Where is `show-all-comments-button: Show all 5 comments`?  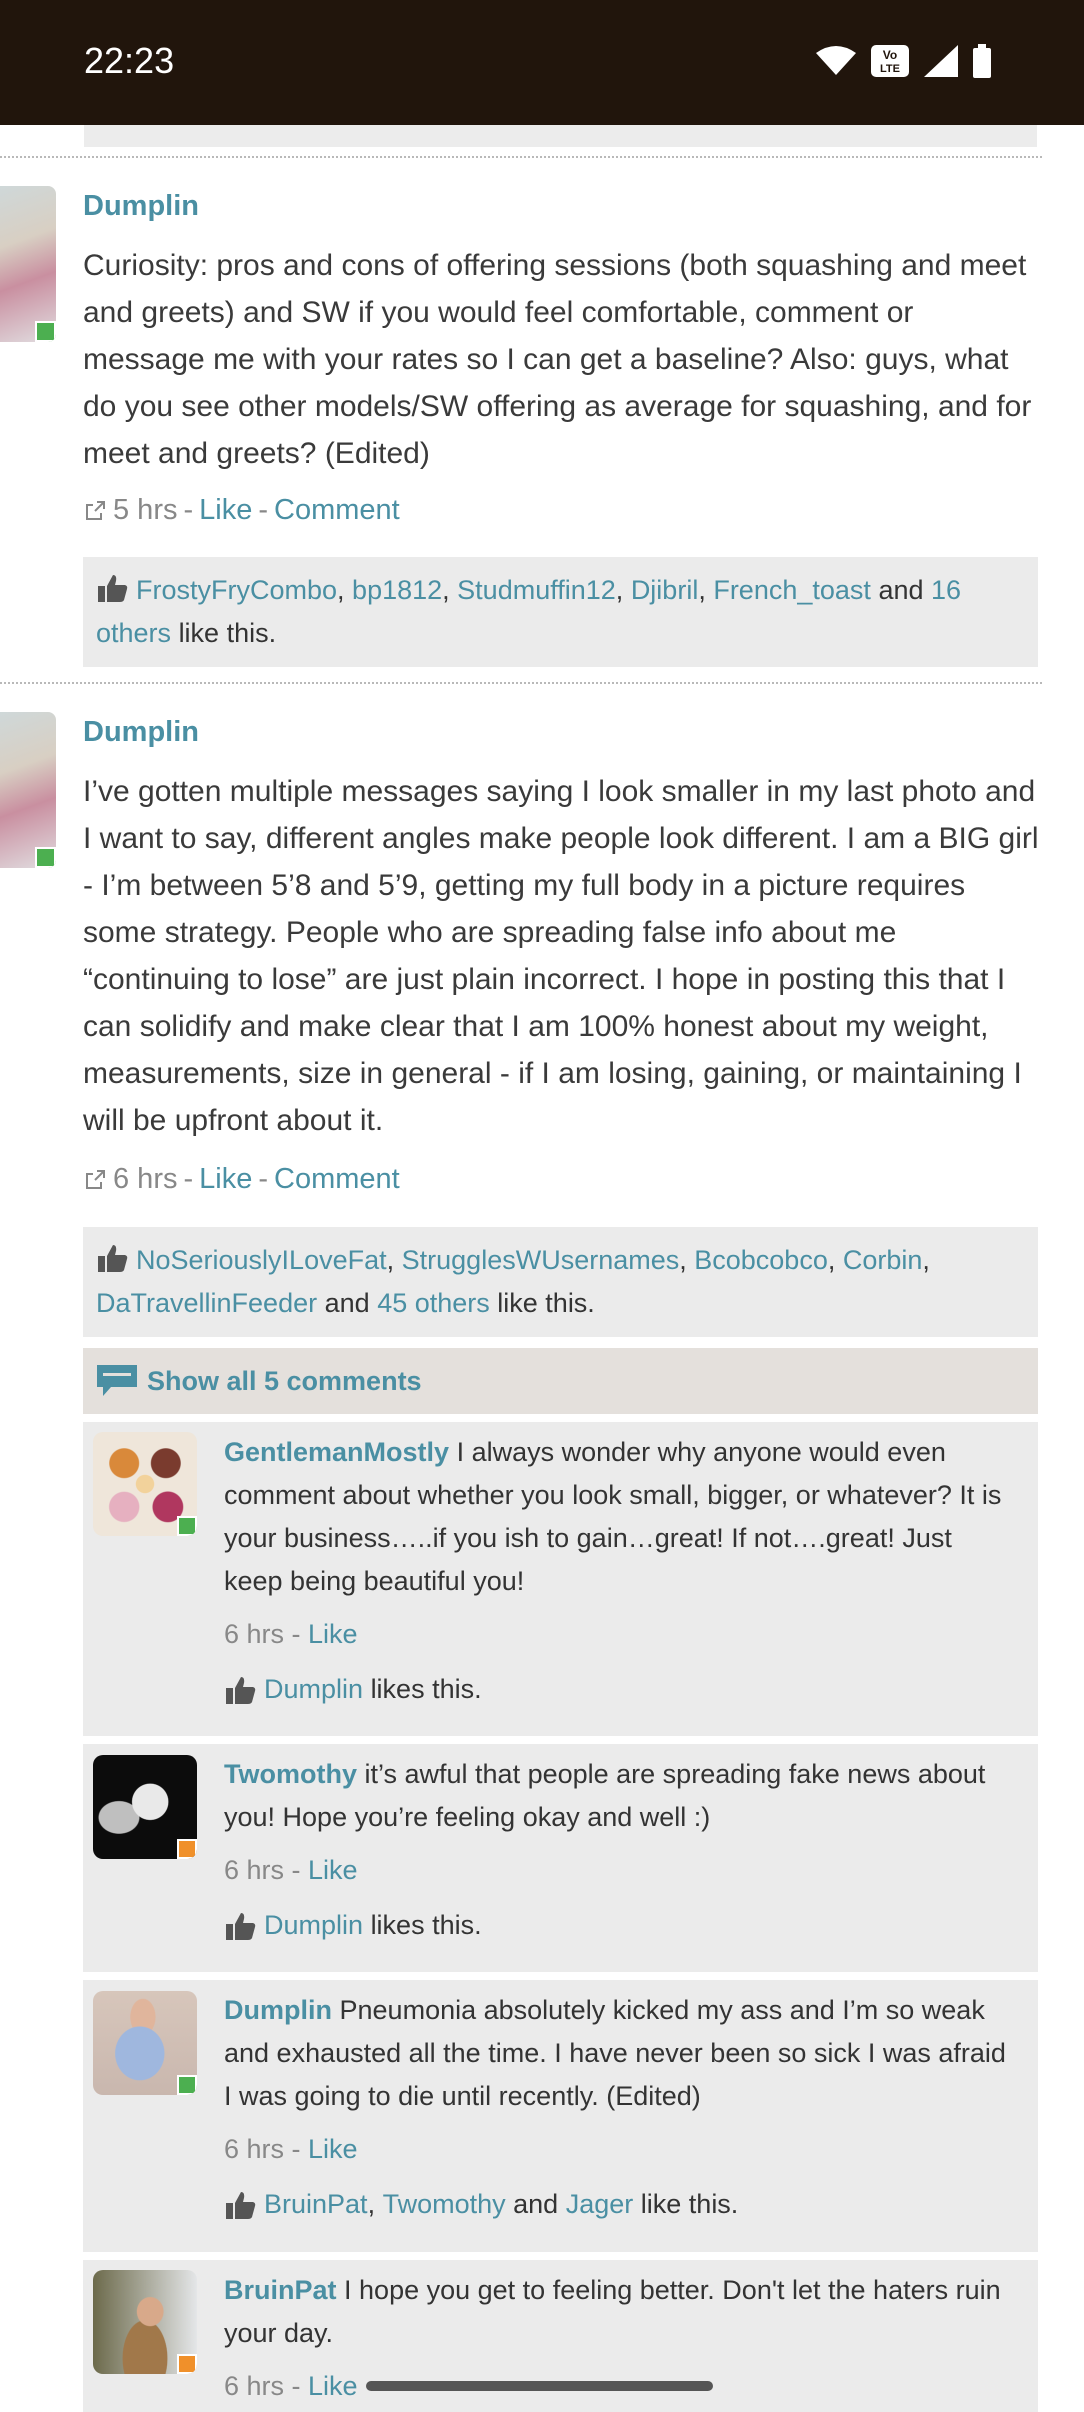 show-all-comments-button: Show all 5 comments is located at coordinates (560, 1381).